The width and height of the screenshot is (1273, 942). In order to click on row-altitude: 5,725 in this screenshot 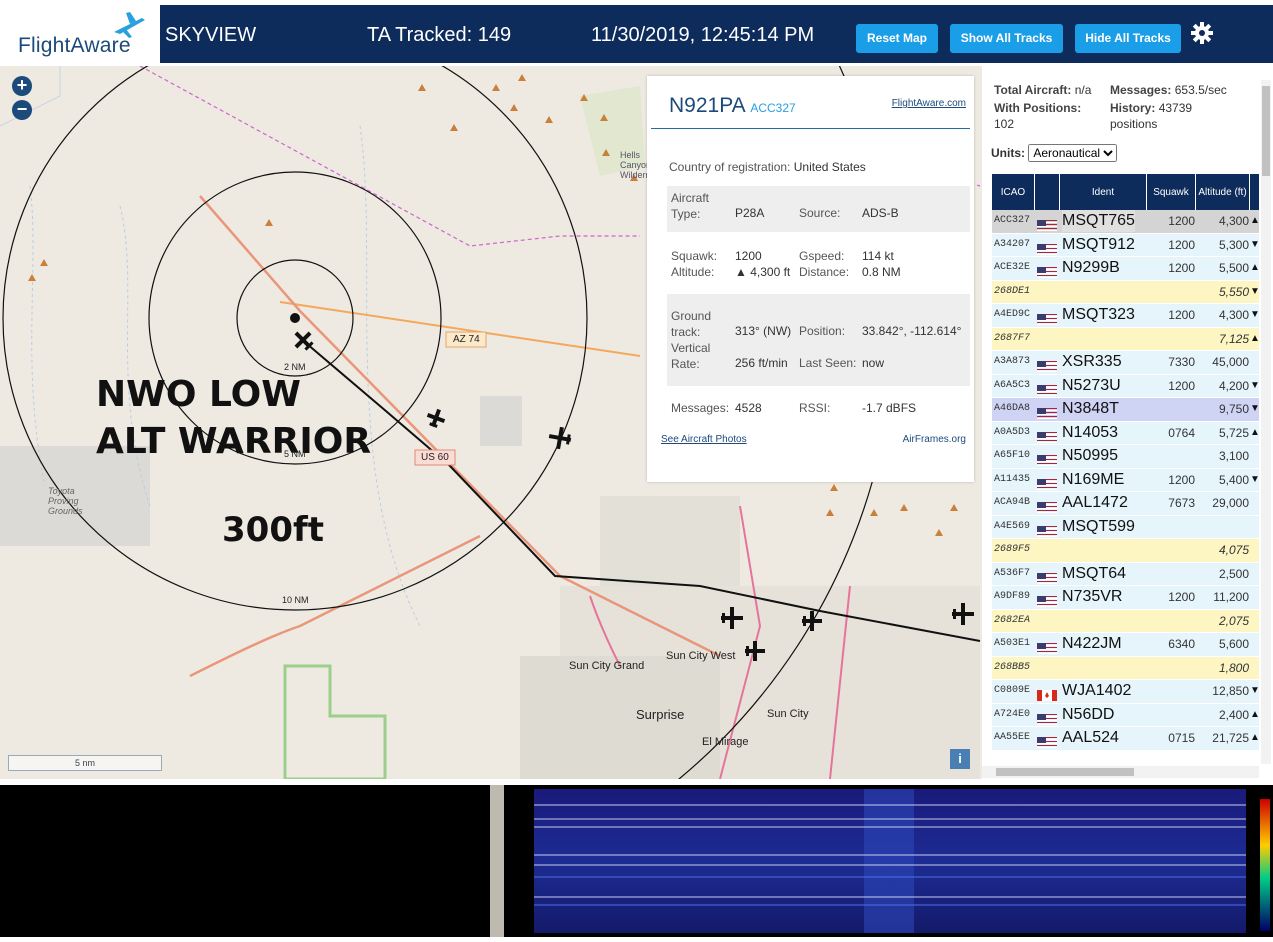, I will do `click(1233, 432)`.